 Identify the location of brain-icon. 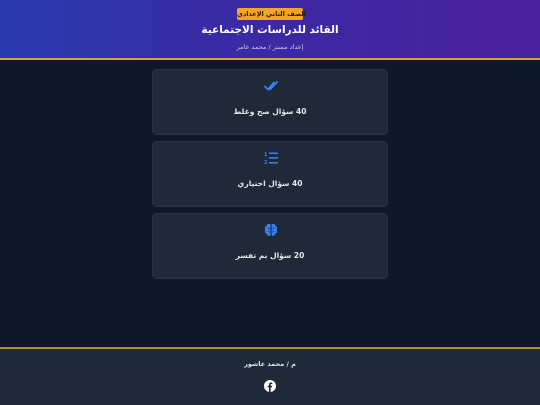
(271, 229).